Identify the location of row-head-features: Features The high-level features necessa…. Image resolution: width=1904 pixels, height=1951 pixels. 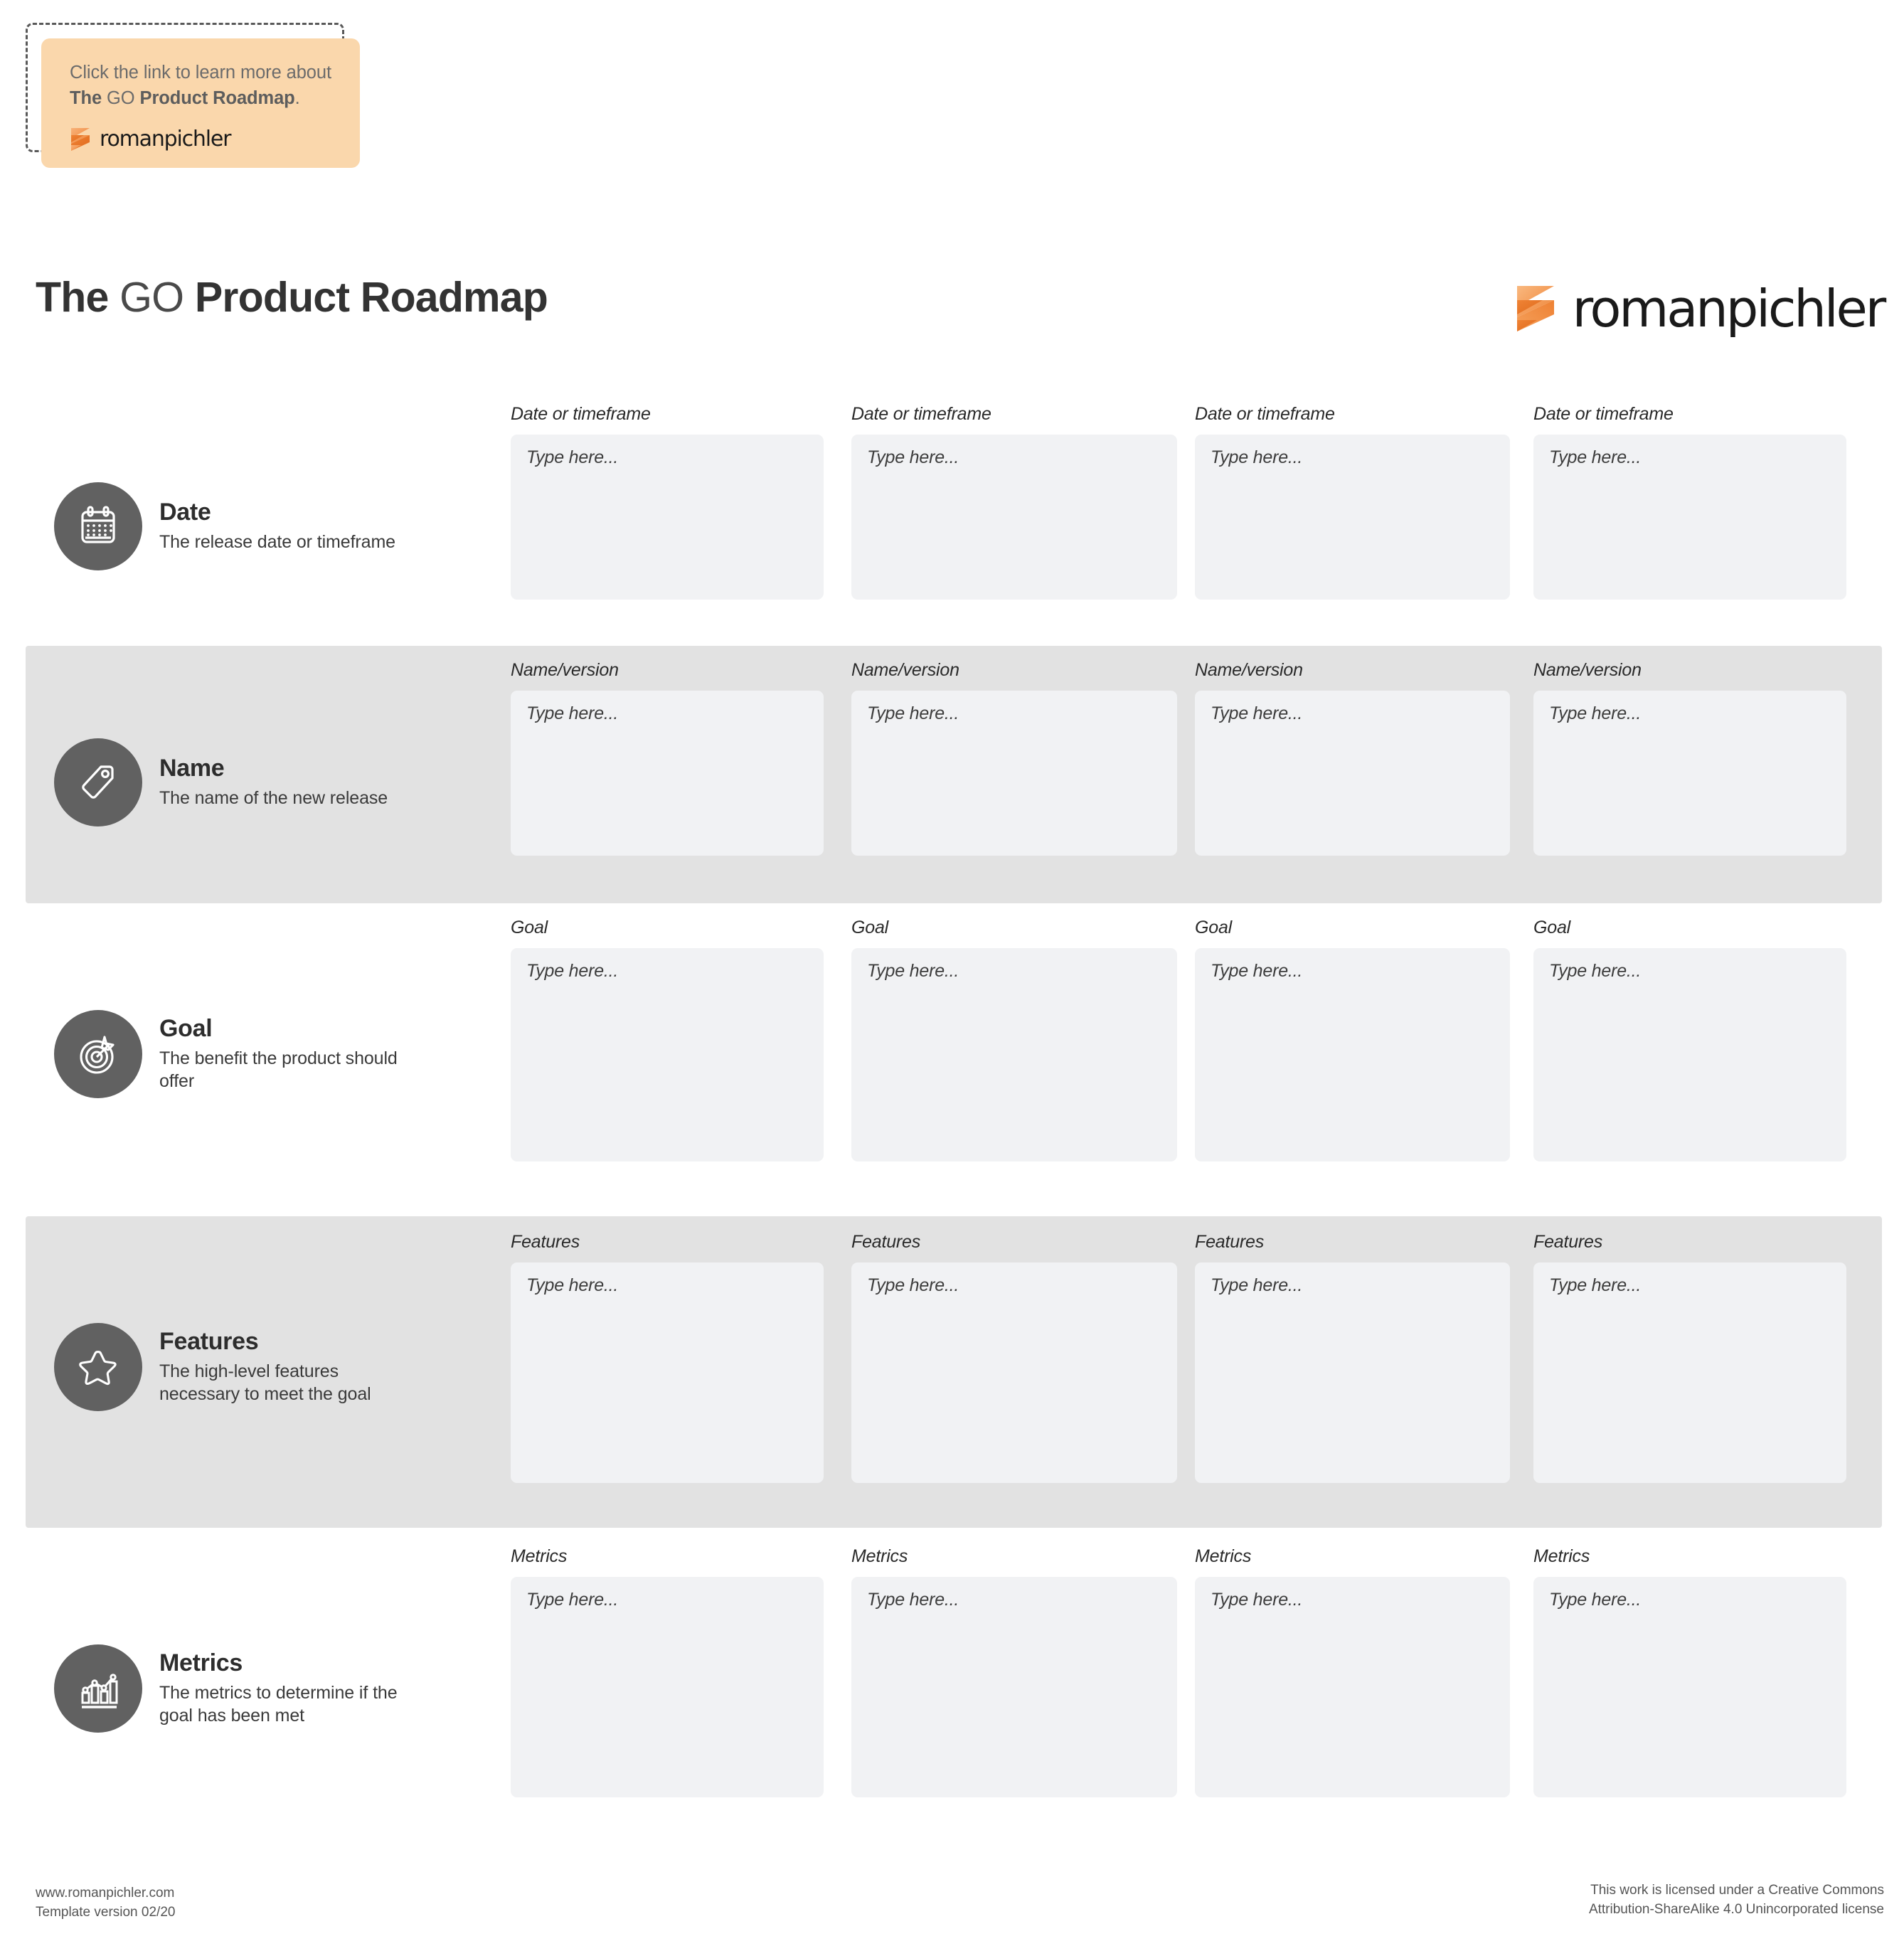
(242, 1367).